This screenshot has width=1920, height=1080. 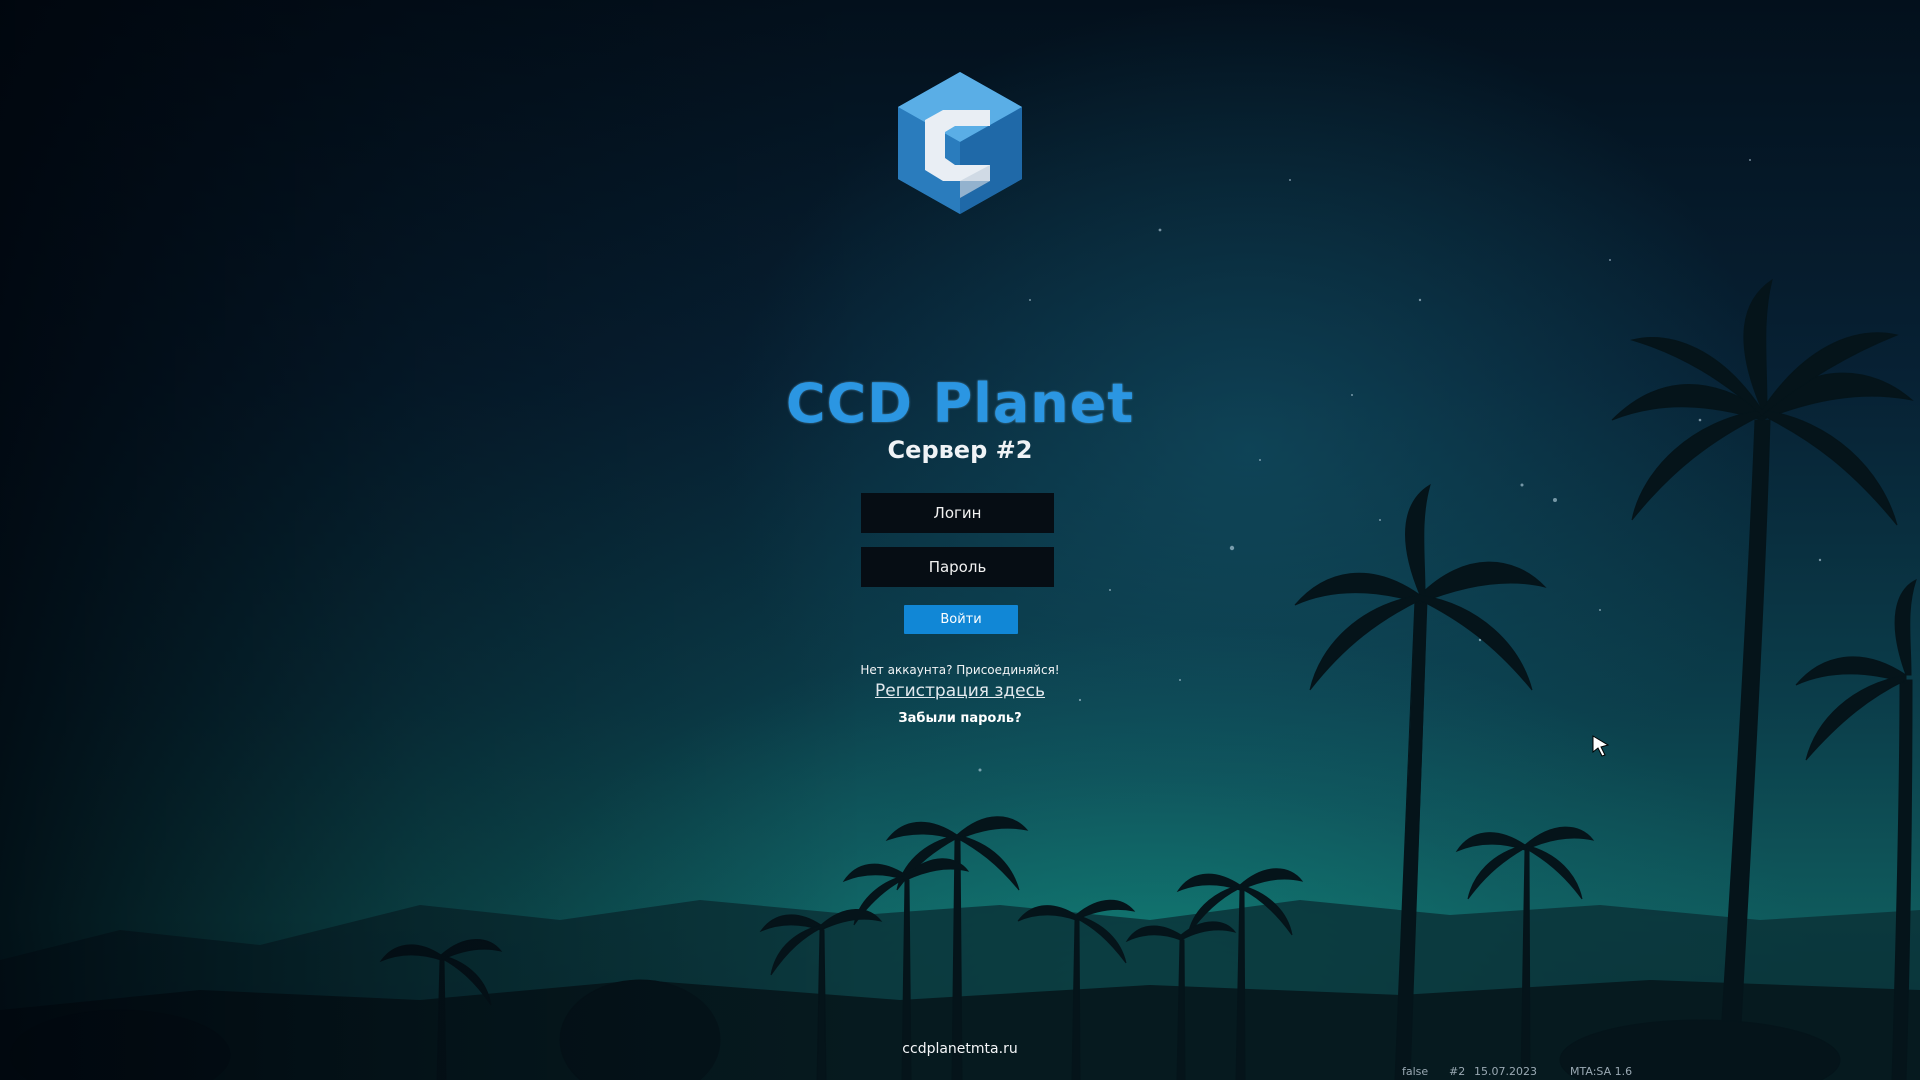 What do you see at coordinates (960, 718) in the screenshot?
I see `forgot-password-link: Забыли пароль?` at bounding box center [960, 718].